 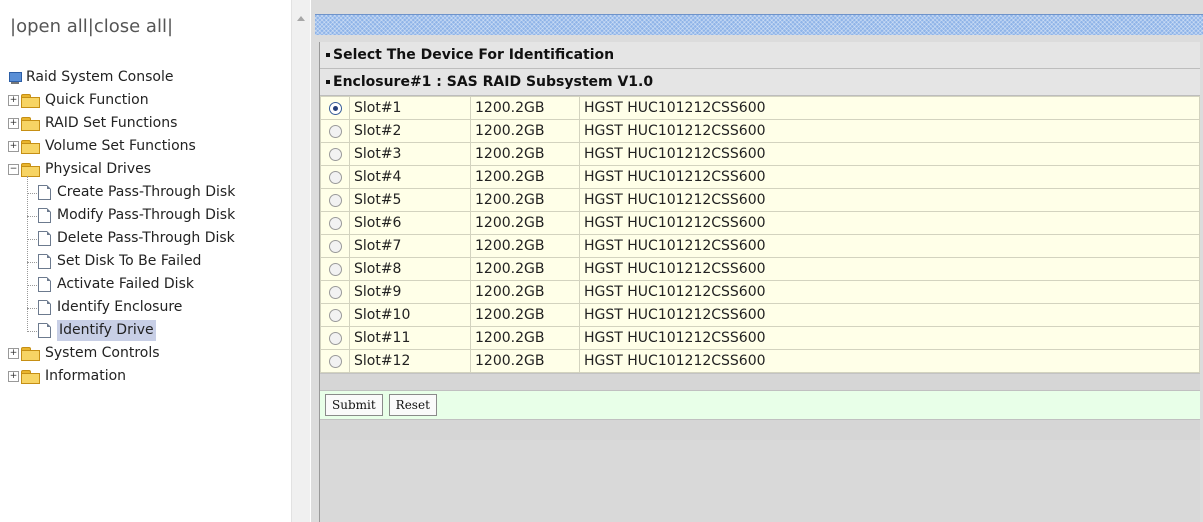 I want to click on tree-item-create-pass-through-disk: Create Pass-Through Disk, so click(x=121, y=193).